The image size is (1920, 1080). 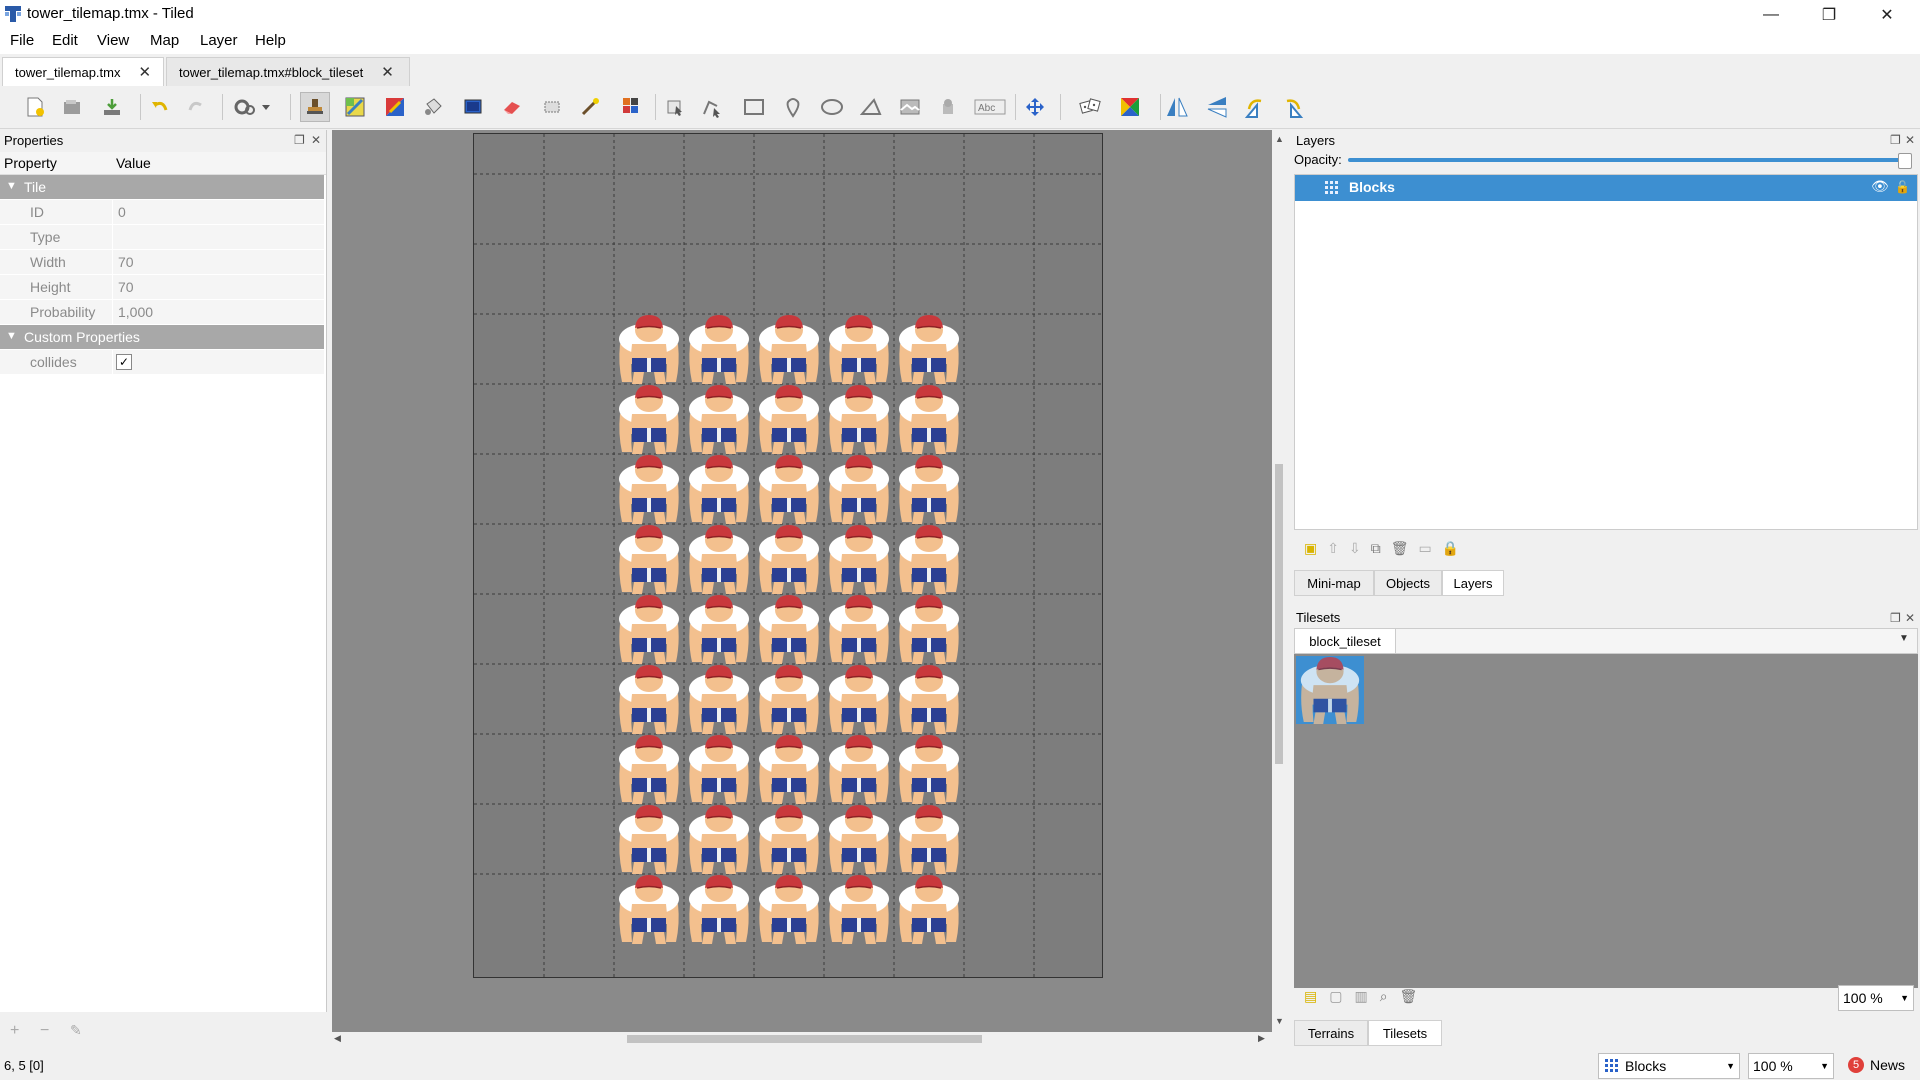 What do you see at coordinates (164, 40) in the screenshot?
I see `menu-map: Map` at bounding box center [164, 40].